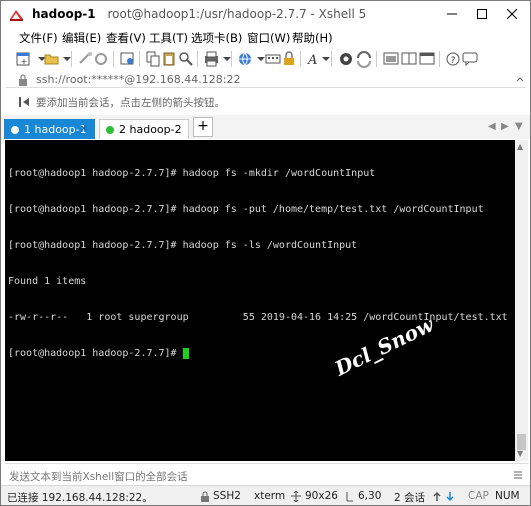 This screenshot has height=506, width=531. I want to click on xftp-icon, so click(346, 59).